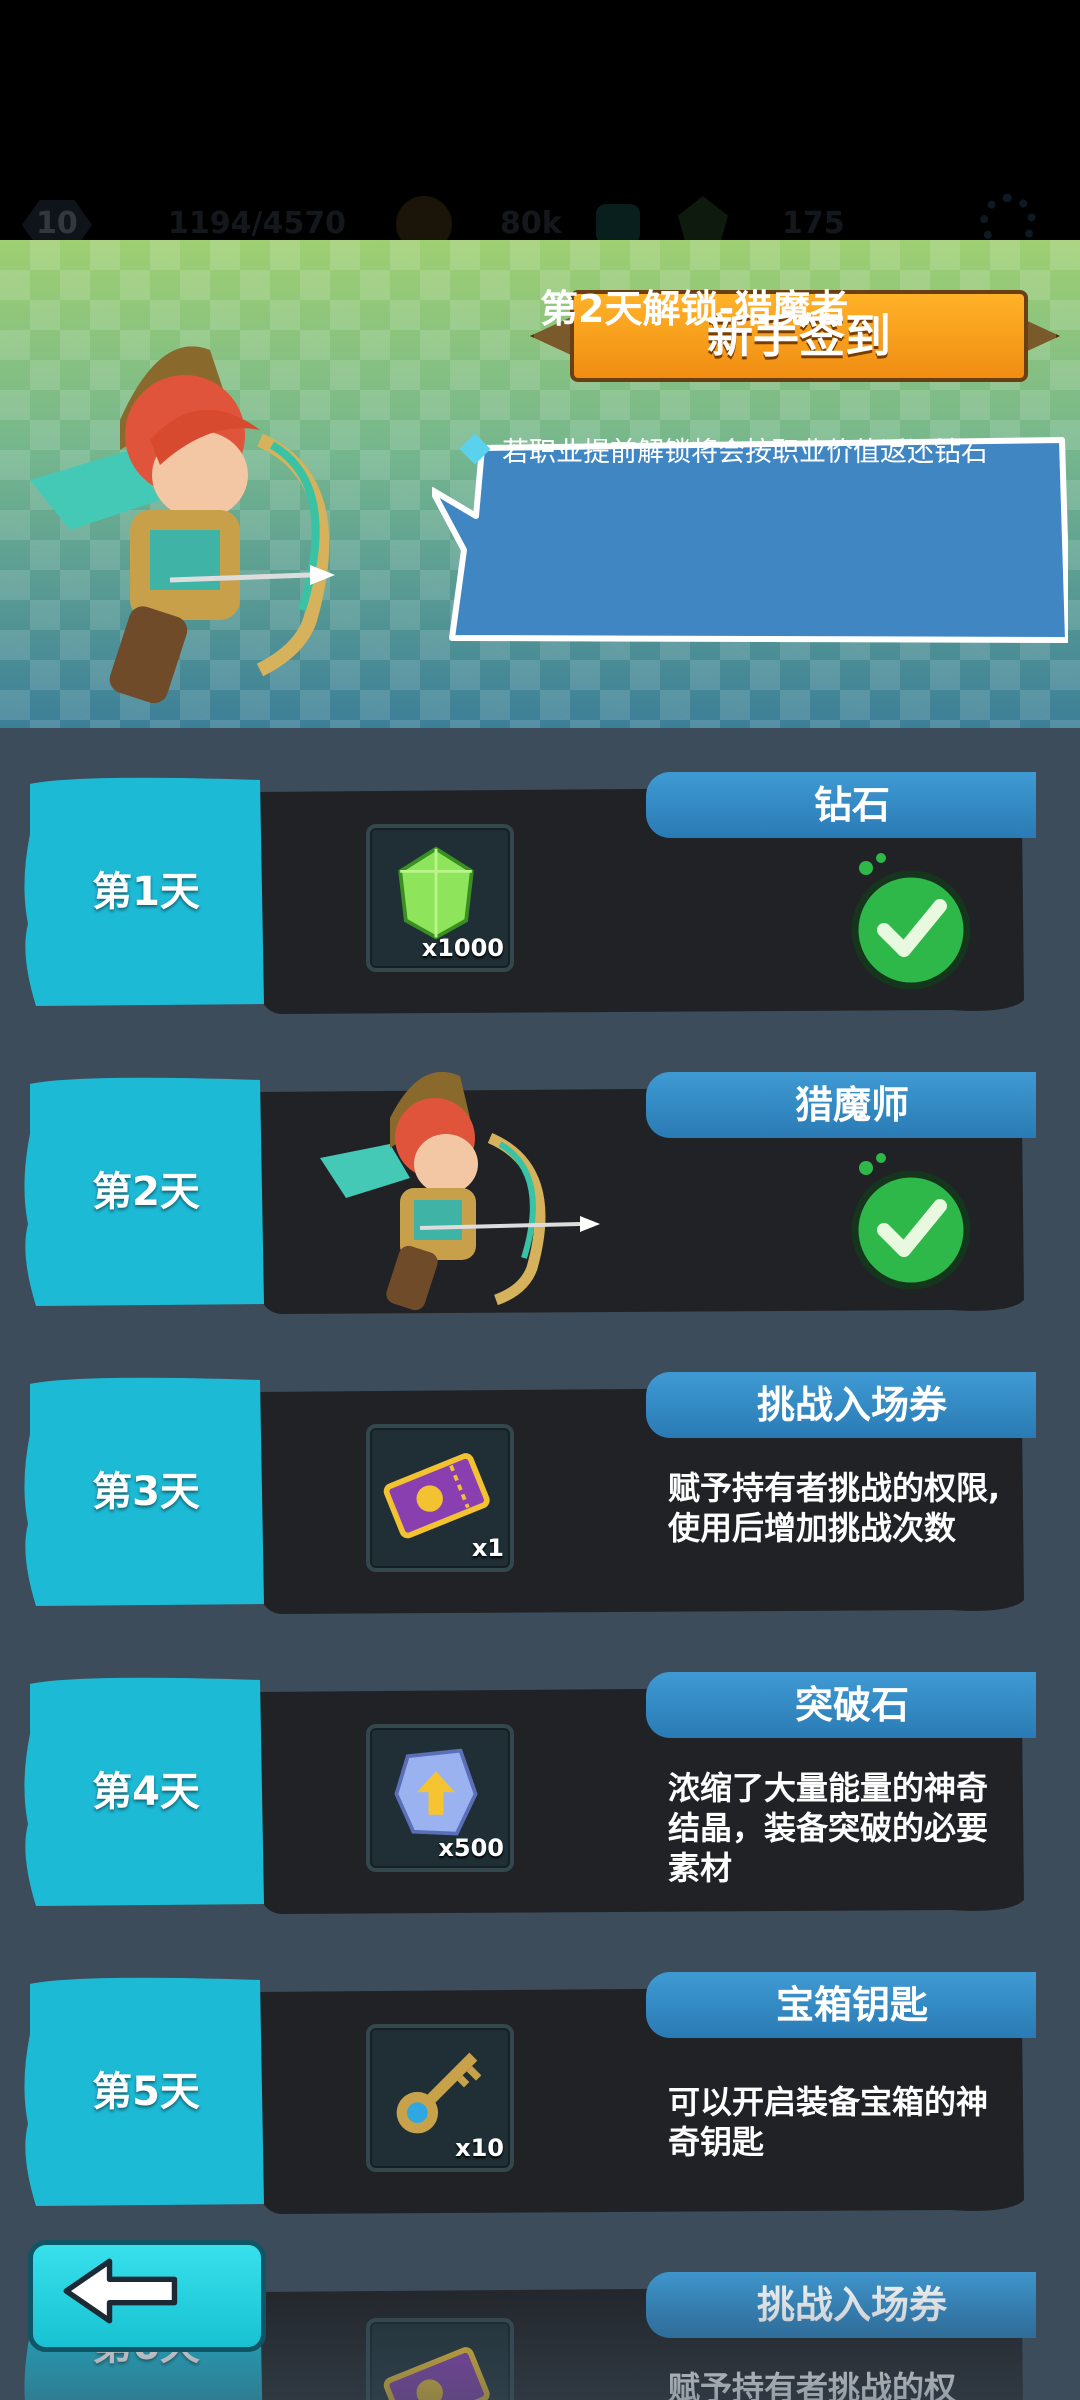 The width and height of the screenshot is (1080, 2400). Describe the element at coordinates (460, 1183) in the screenshot. I see `archer-hero-reward-icon` at that location.